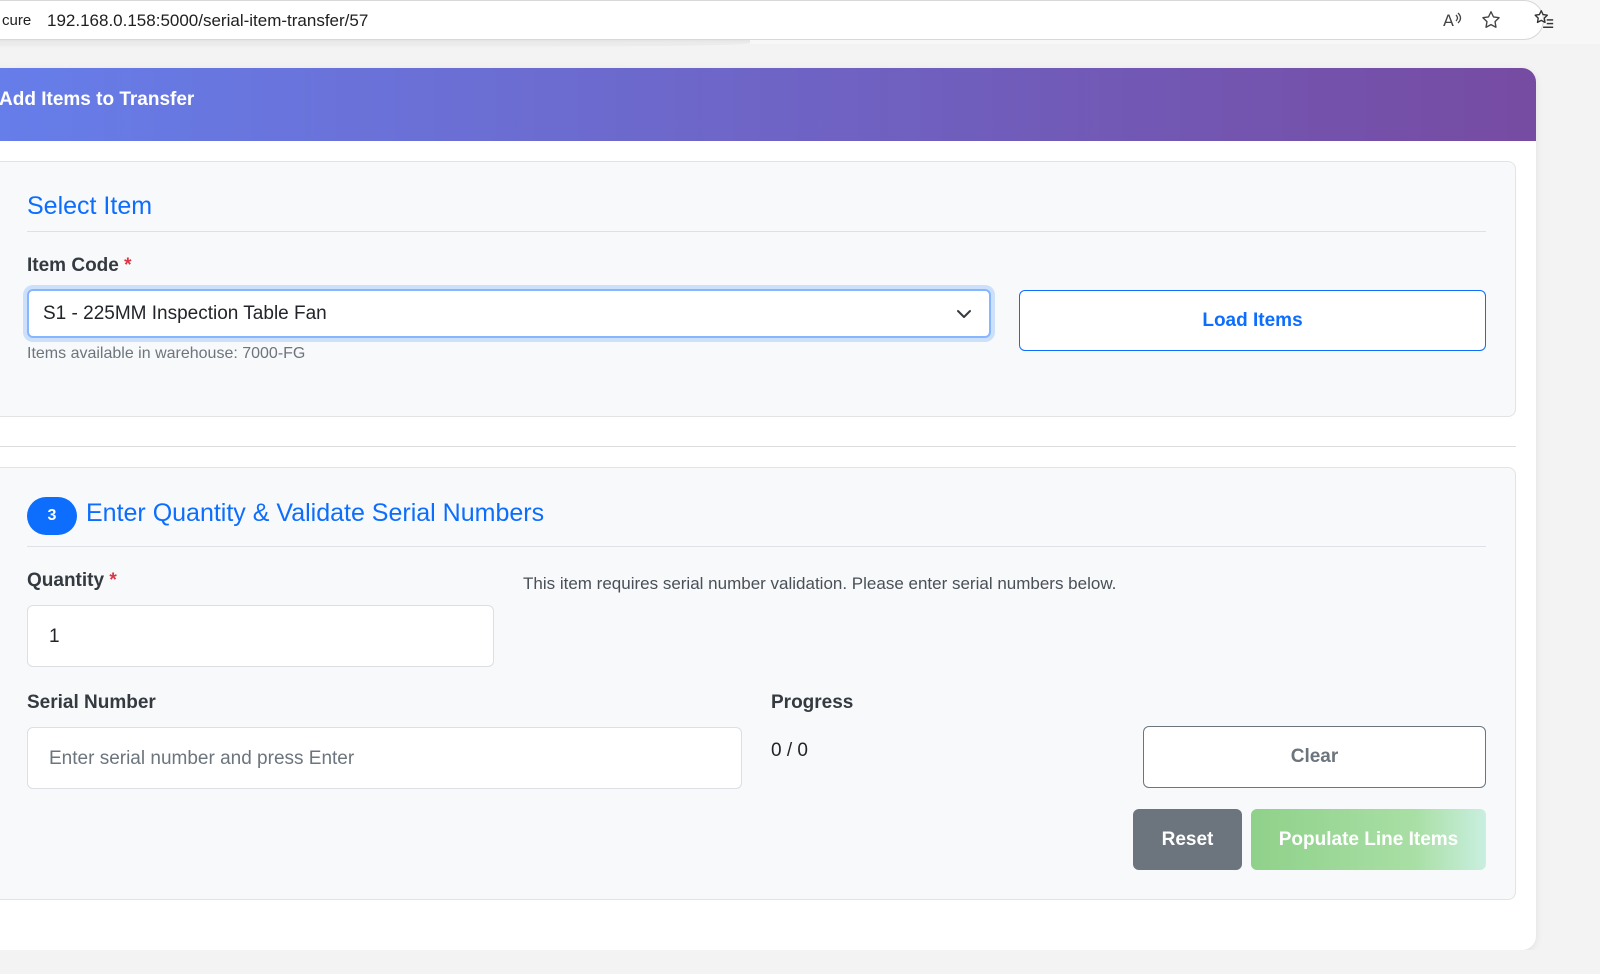 Image resolution: width=1600 pixels, height=974 pixels. I want to click on quantity-label: Quantity *, so click(72, 581).